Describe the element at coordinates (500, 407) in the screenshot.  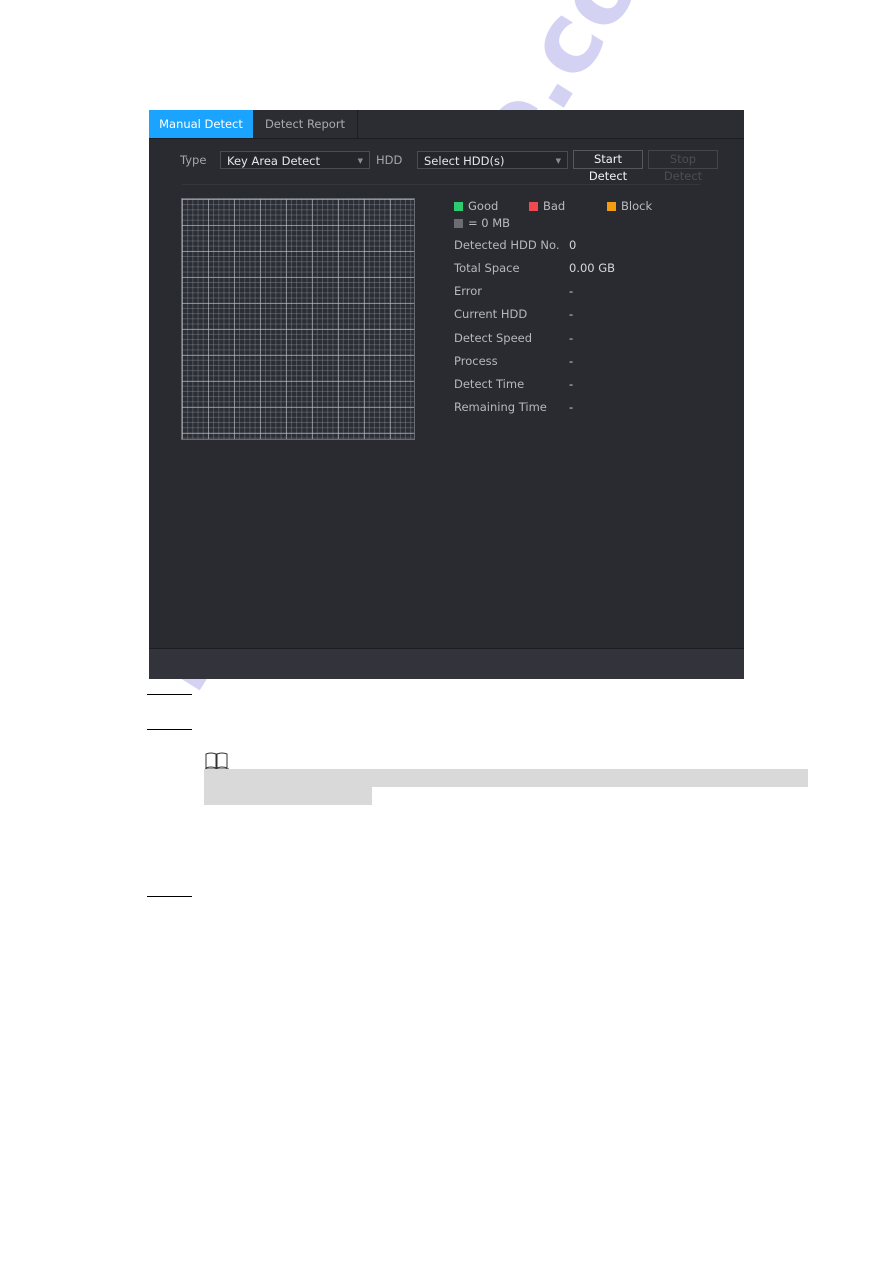
I see `info-label-remaining-time: Remaining Time` at that location.